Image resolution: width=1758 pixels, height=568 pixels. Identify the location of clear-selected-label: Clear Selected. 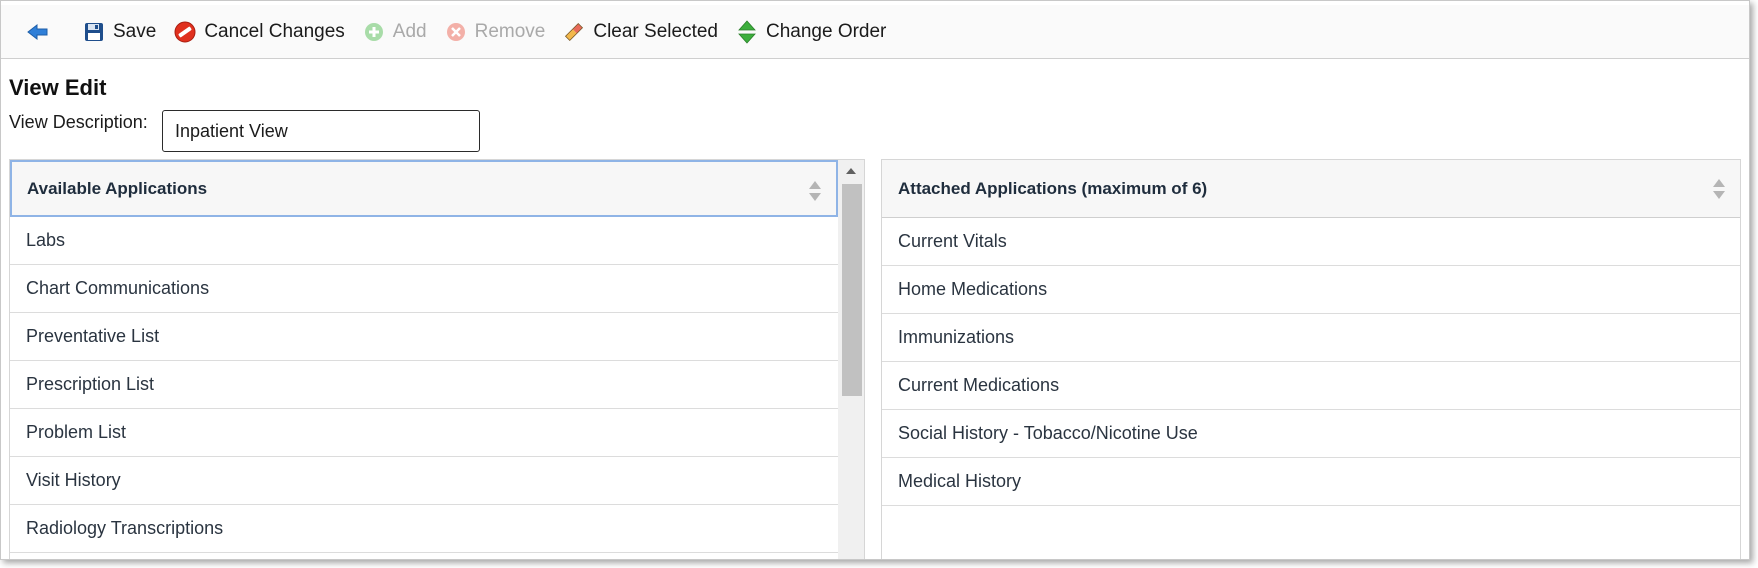
(655, 31).